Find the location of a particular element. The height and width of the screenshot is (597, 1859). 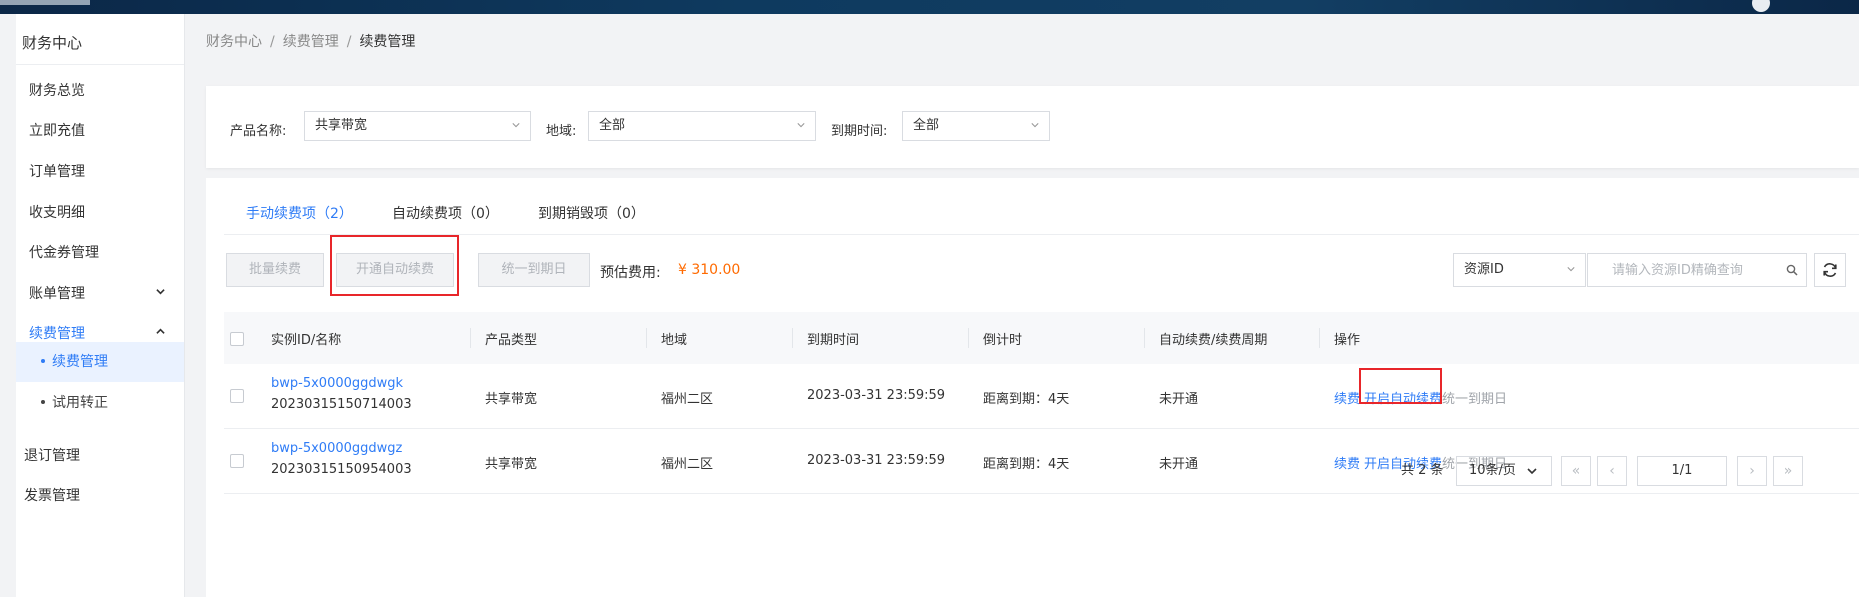

product-filter-label: 产品名称: is located at coordinates (258, 131).